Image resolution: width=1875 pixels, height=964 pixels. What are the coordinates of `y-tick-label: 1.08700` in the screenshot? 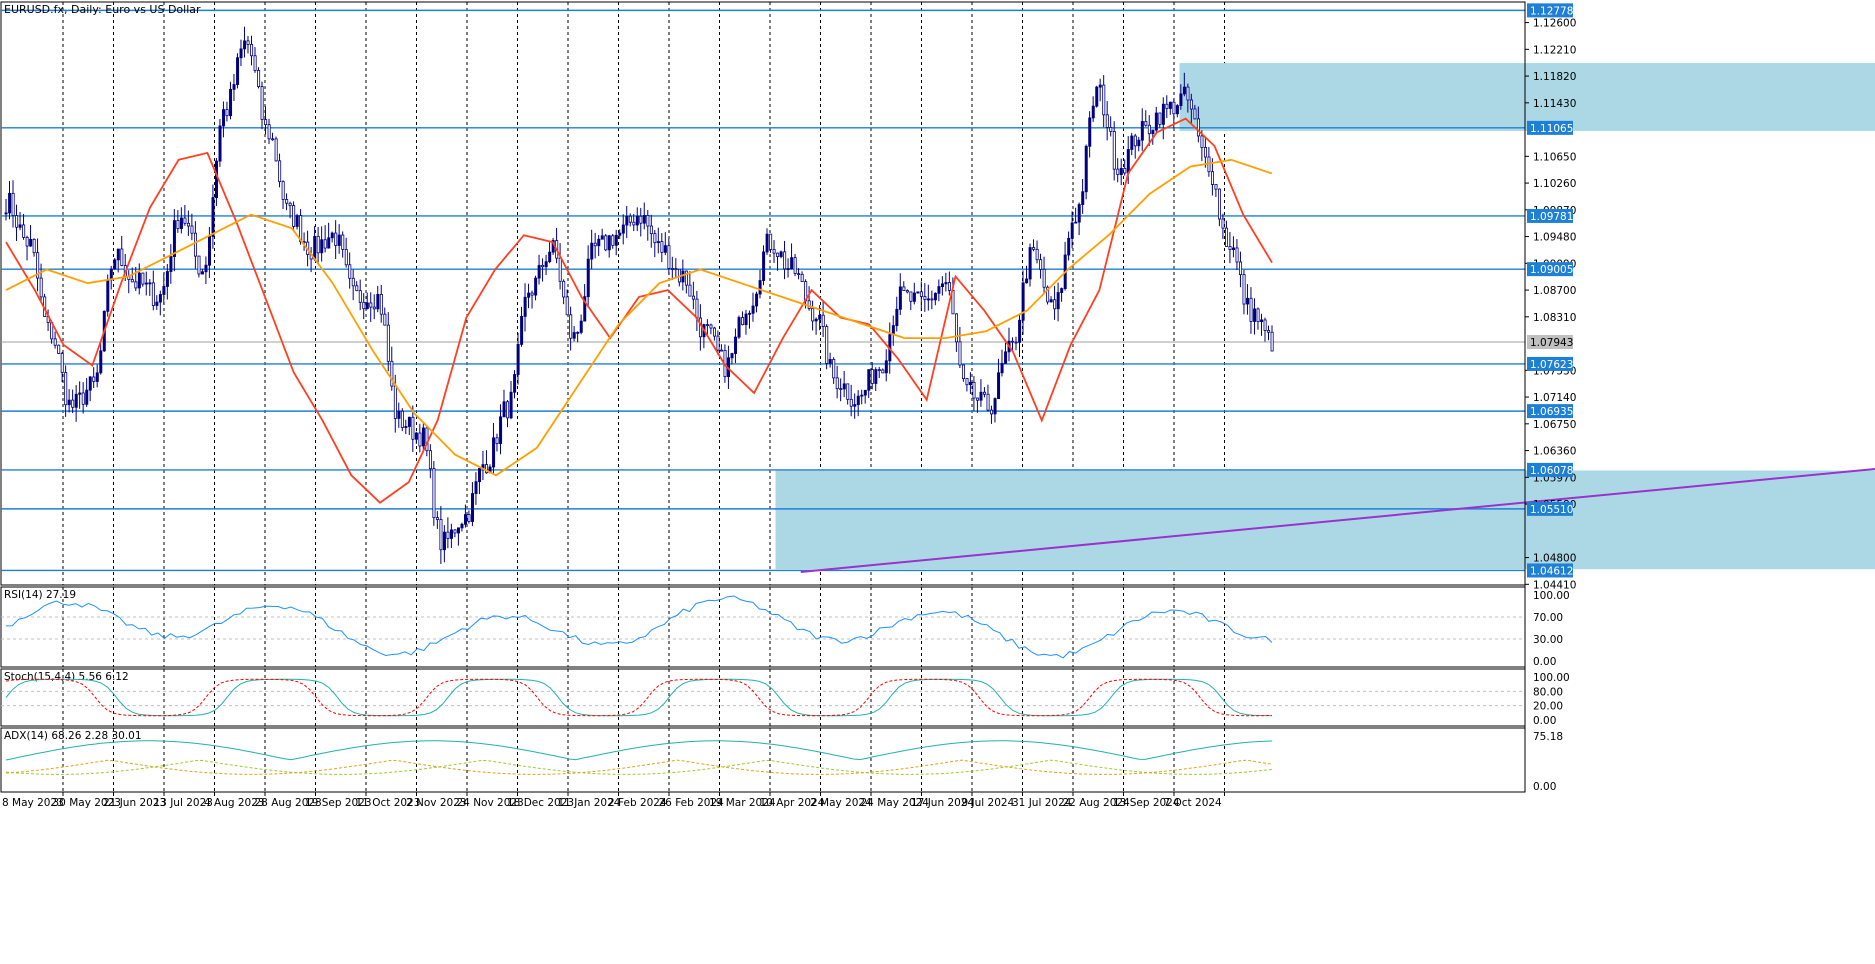 It's located at (1554, 291).